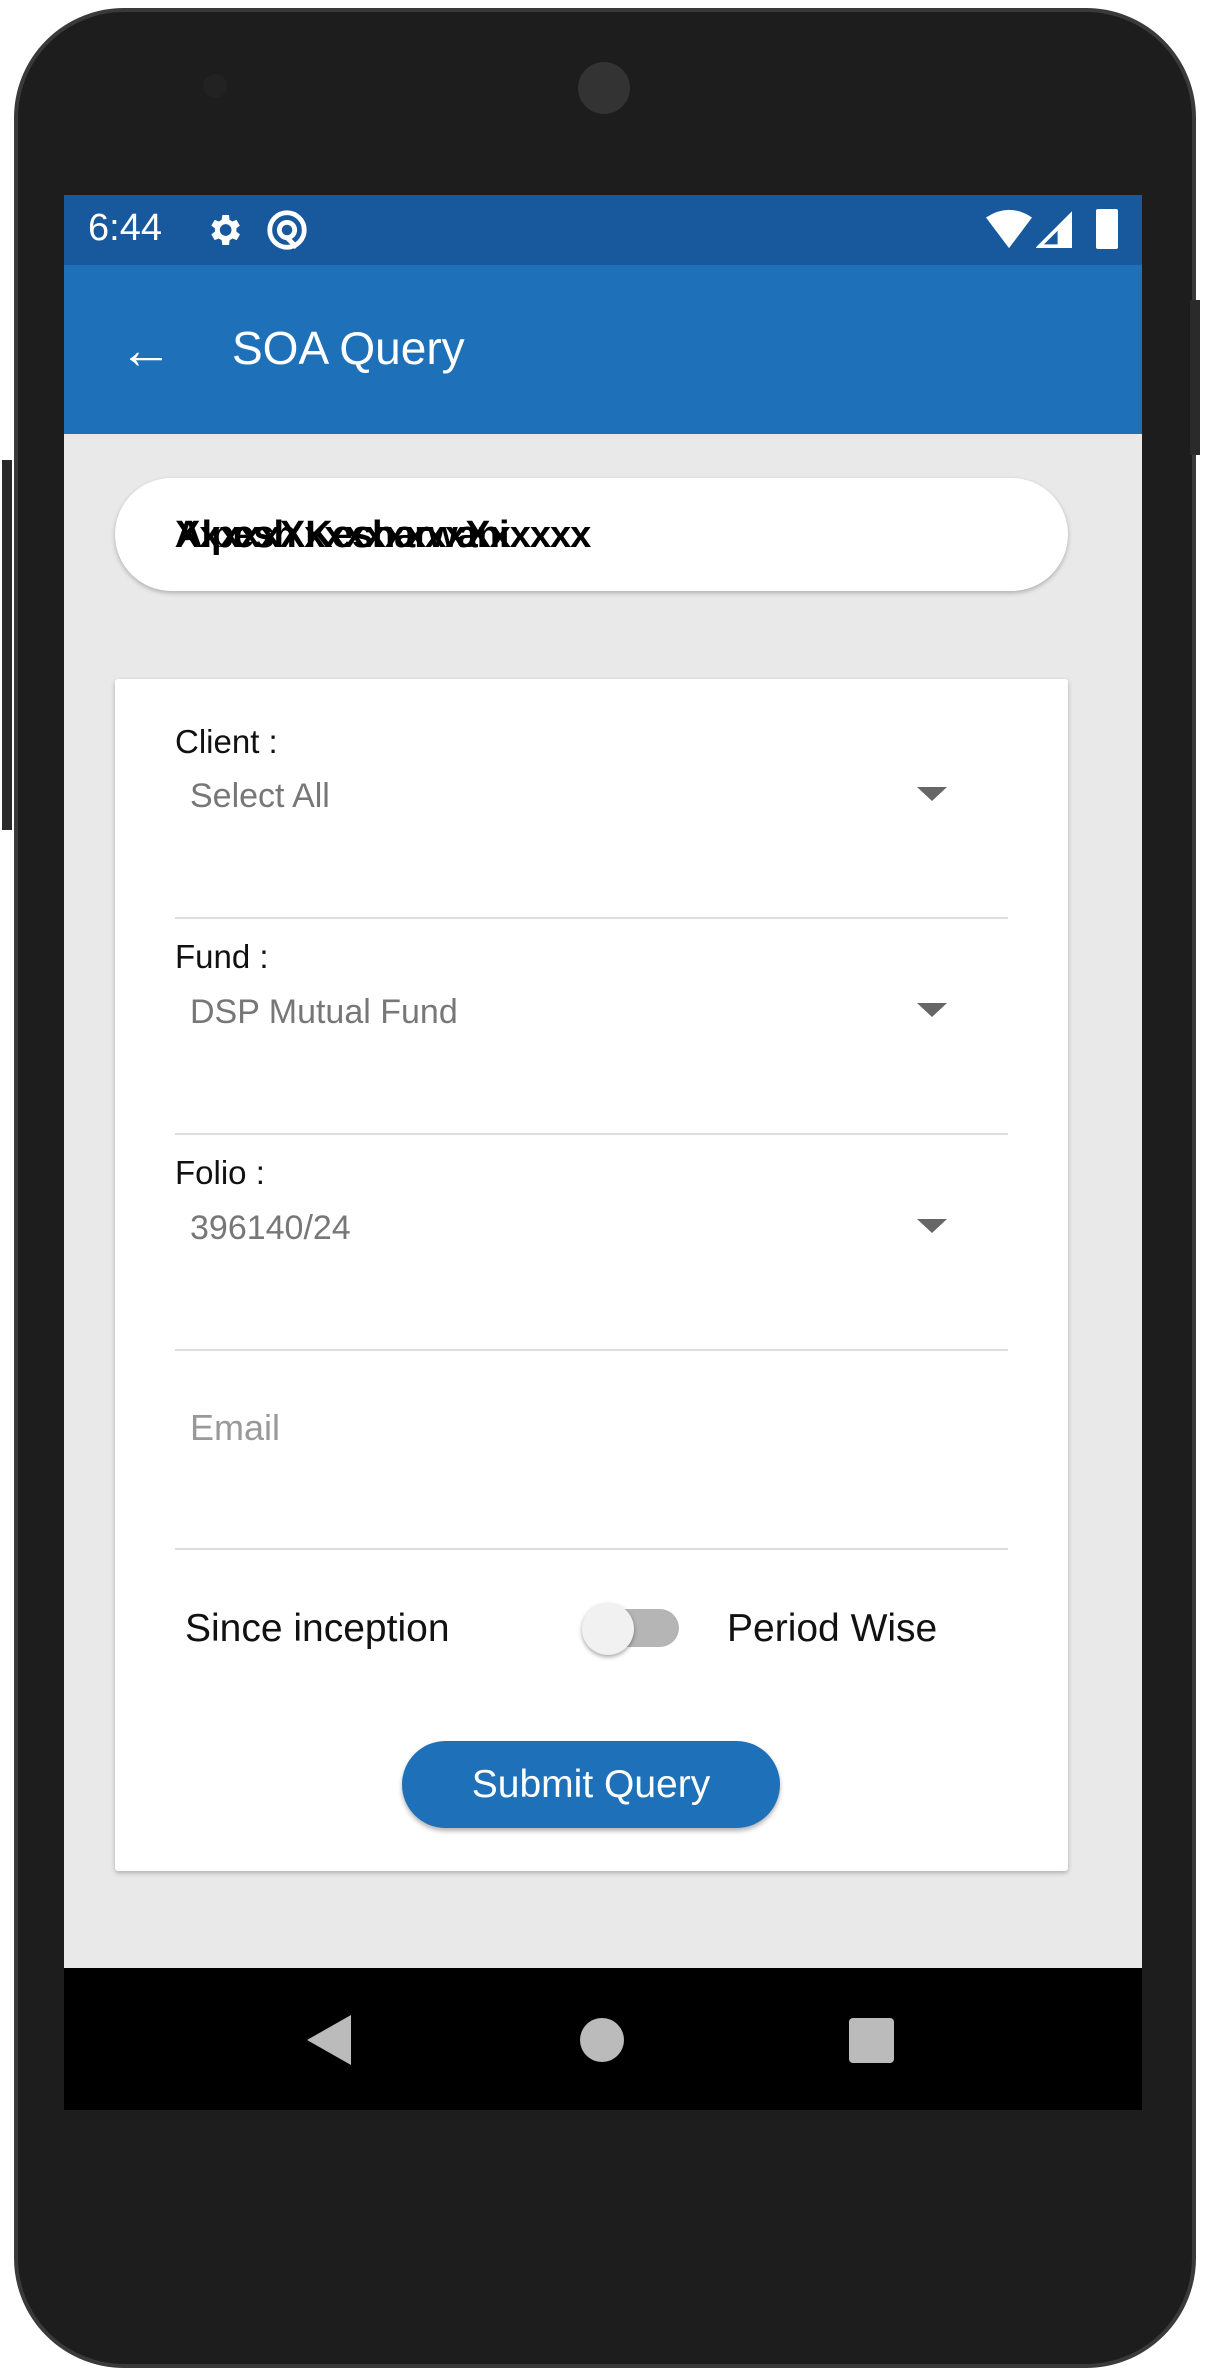 The image size is (1210, 2375). What do you see at coordinates (1009, 229) in the screenshot?
I see `wifi-icon` at bounding box center [1009, 229].